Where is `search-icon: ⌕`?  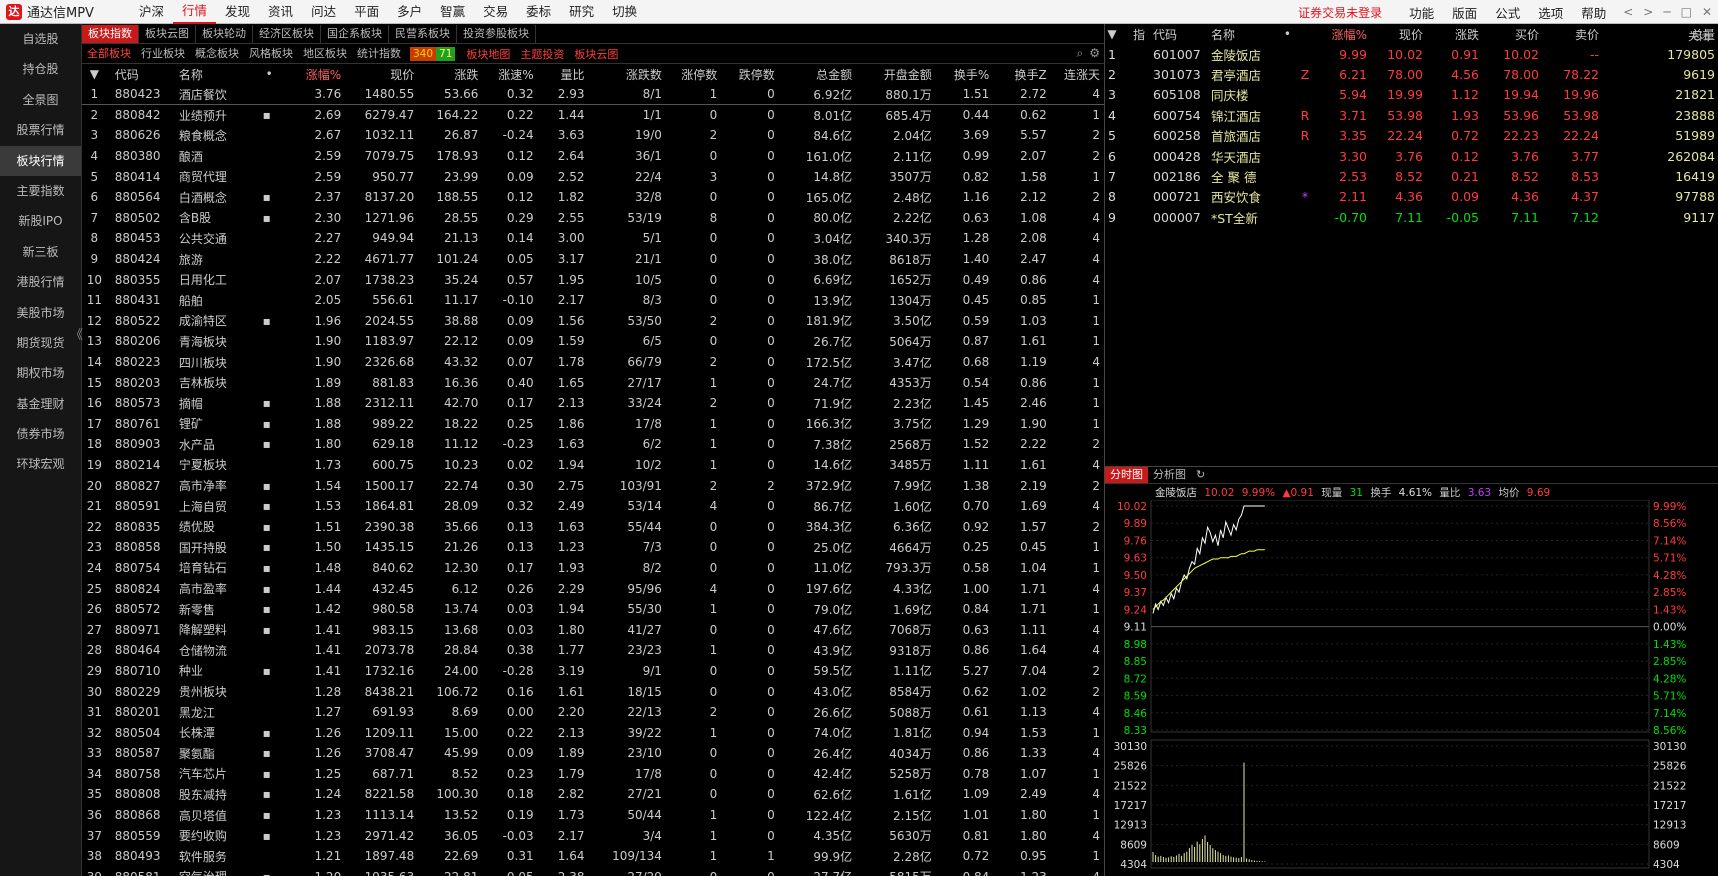
search-icon: ⌕ is located at coordinates (1080, 53).